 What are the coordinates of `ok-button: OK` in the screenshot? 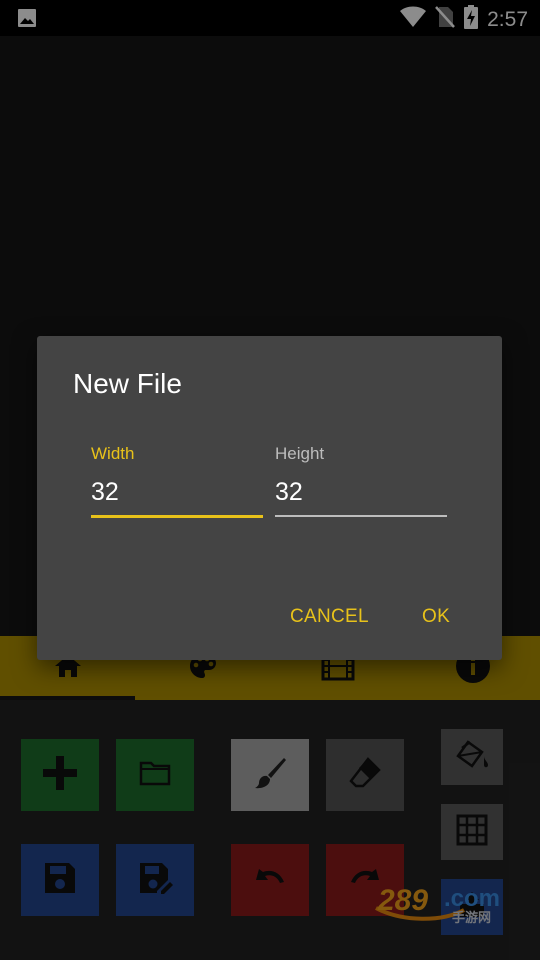 It's located at (436, 617).